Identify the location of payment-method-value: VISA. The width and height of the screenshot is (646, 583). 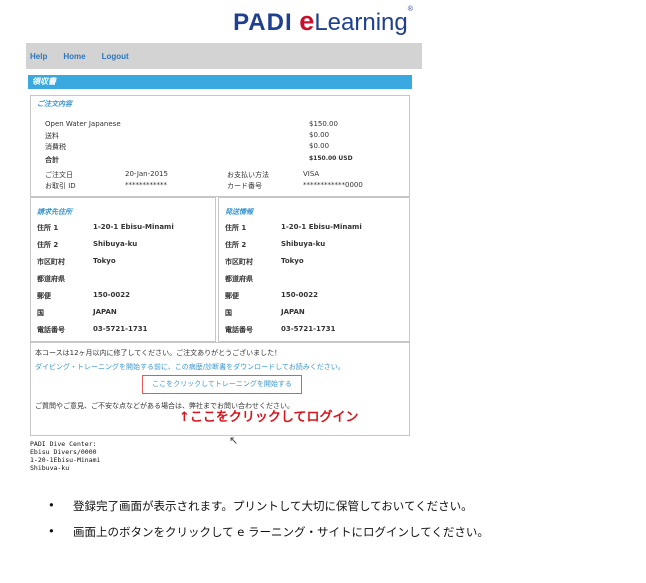
(311, 174).